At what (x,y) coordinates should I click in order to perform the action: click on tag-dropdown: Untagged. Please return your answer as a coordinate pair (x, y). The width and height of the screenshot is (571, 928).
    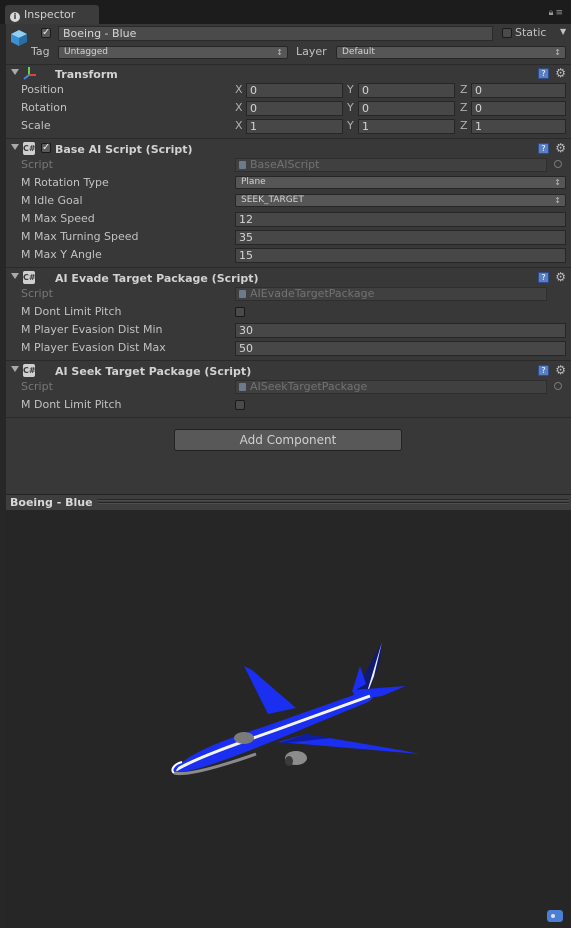
    Looking at the image, I should click on (173, 52).